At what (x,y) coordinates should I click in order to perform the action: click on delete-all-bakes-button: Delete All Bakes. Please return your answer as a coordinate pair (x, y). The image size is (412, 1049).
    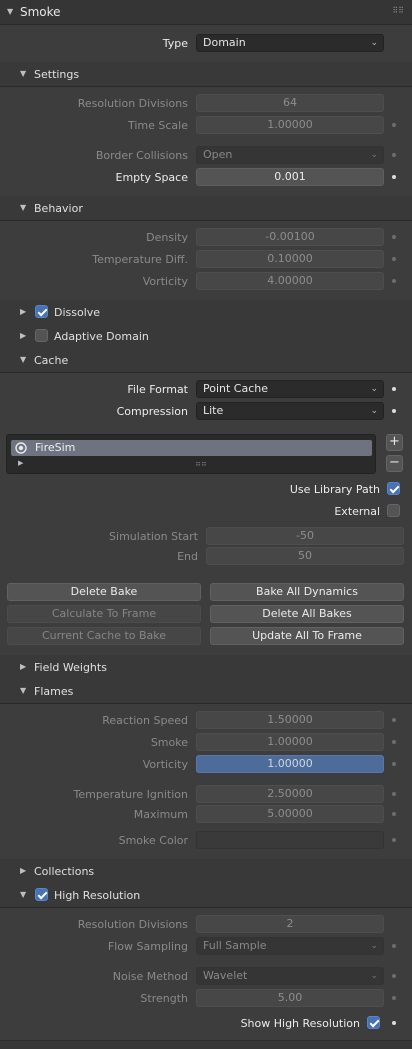
    Looking at the image, I should click on (307, 614).